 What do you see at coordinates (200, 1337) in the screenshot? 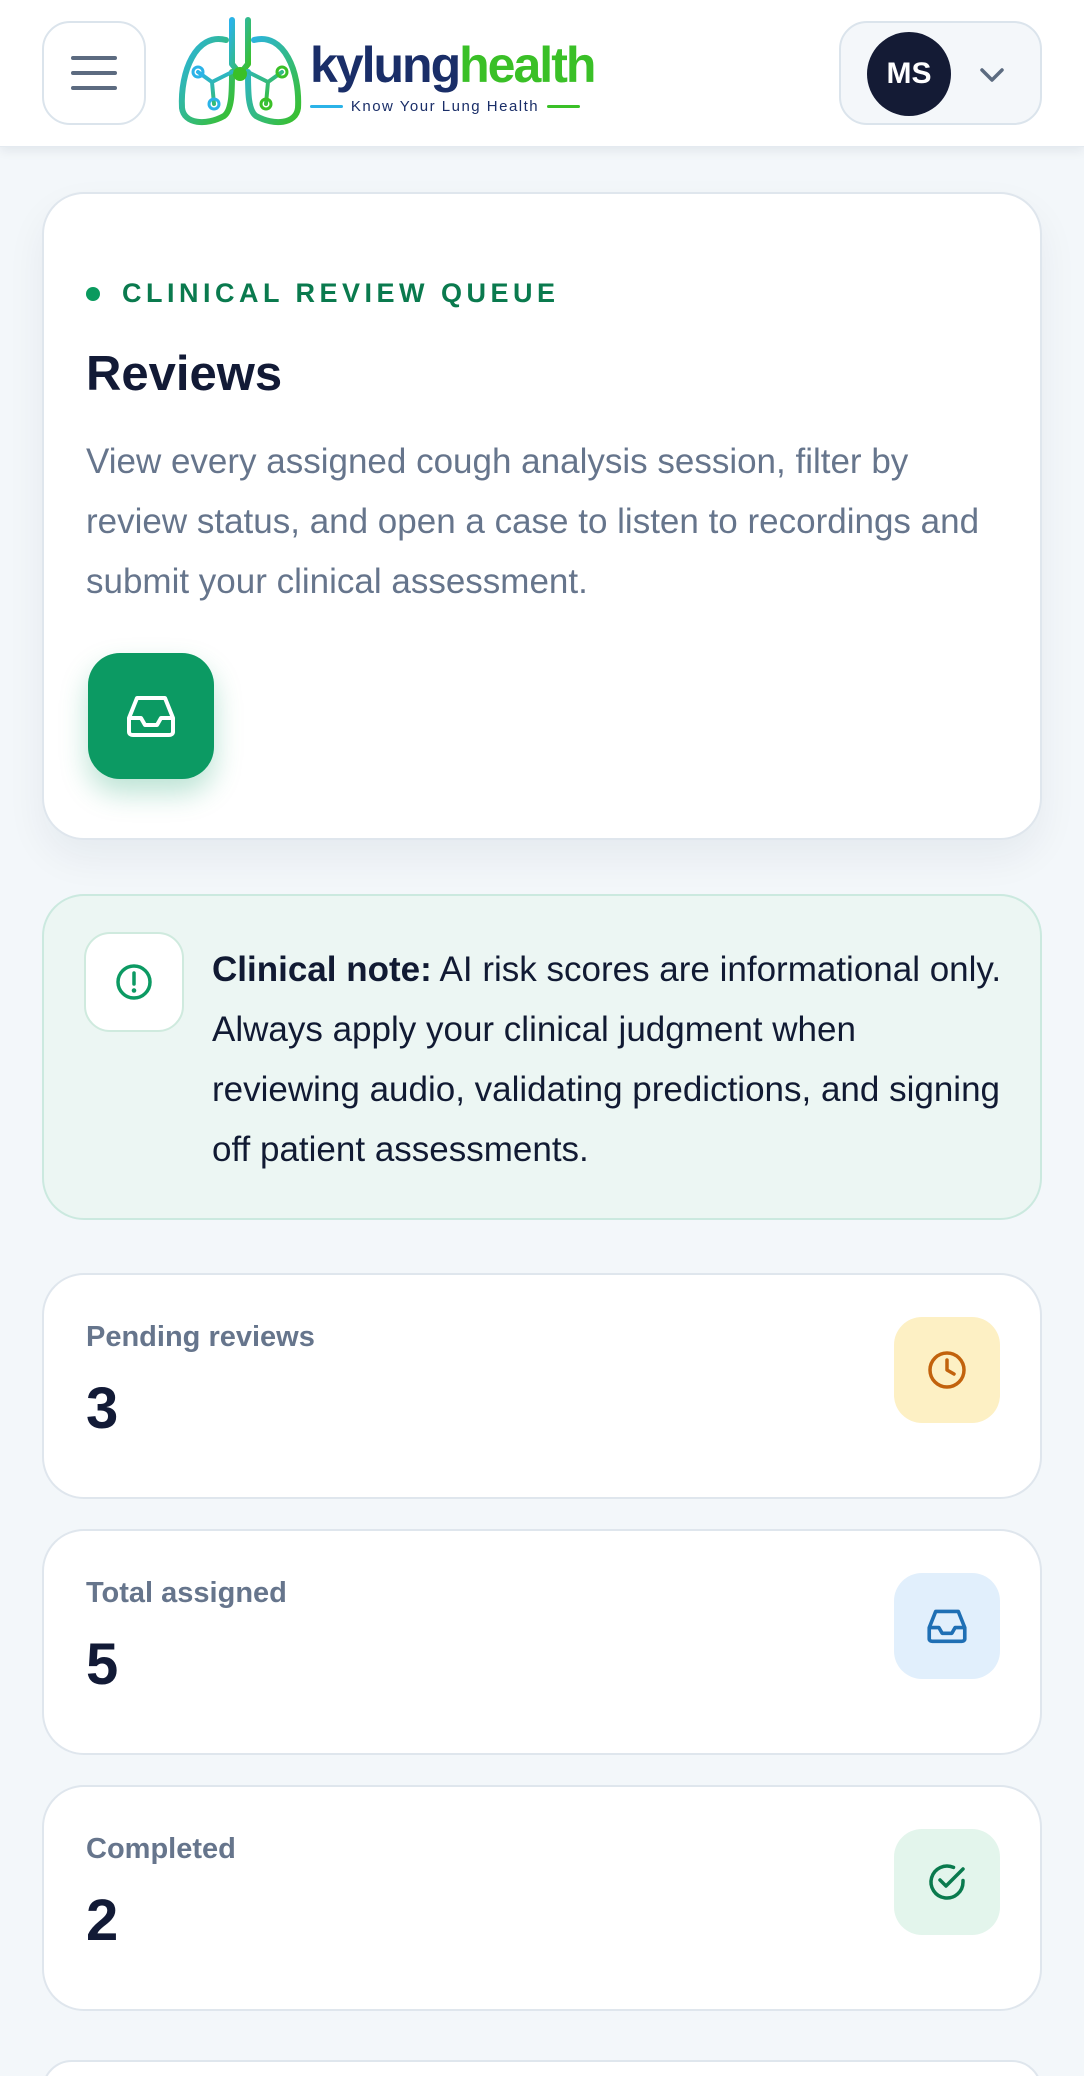
I see `stat-label: Pending reviews` at bounding box center [200, 1337].